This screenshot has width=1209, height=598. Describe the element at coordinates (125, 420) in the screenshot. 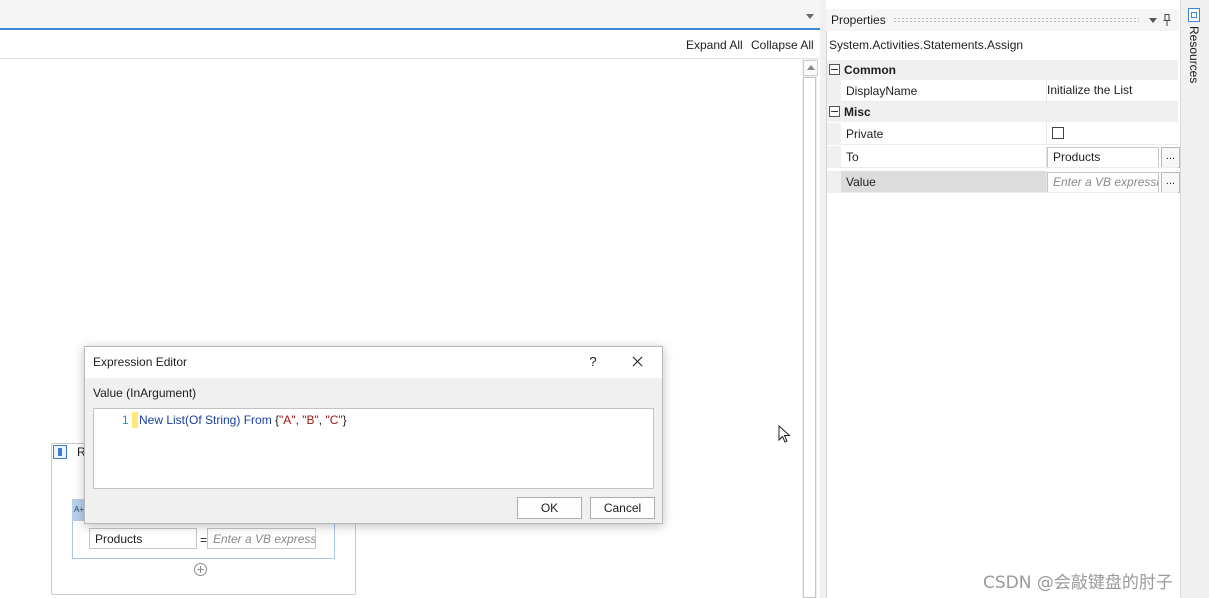

I see `line-number: 1` at that location.